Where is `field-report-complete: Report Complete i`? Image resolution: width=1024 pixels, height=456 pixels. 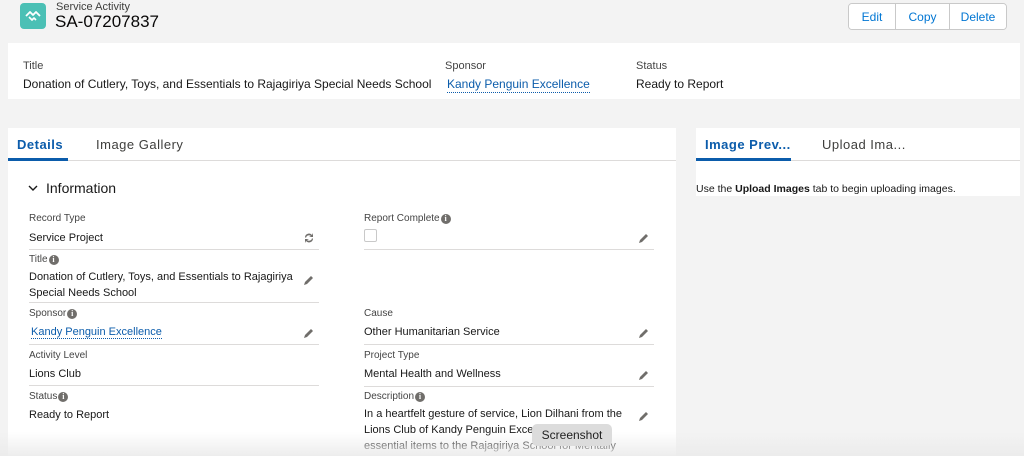
field-report-complete: Report Complete i is located at coordinates (407, 227).